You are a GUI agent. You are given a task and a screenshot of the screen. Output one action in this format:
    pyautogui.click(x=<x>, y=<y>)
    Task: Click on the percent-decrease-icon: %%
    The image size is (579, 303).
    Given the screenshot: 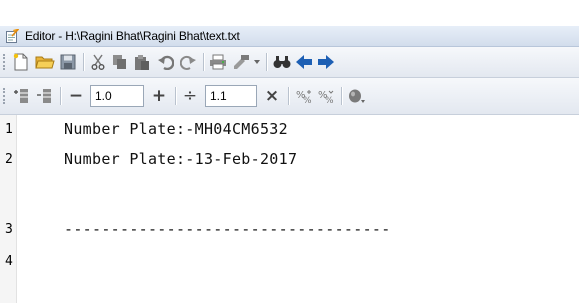 What is the action you would take?
    pyautogui.click(x=326, y=96)
    